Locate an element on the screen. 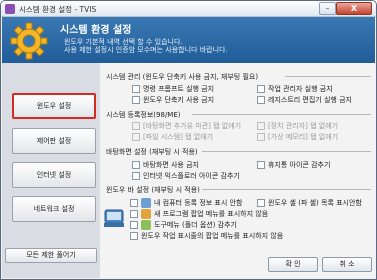  checkbox-hide-ie-icon: 인터넷 익스플로러 아이콘 감추기 is located at coordinates (186, 176).